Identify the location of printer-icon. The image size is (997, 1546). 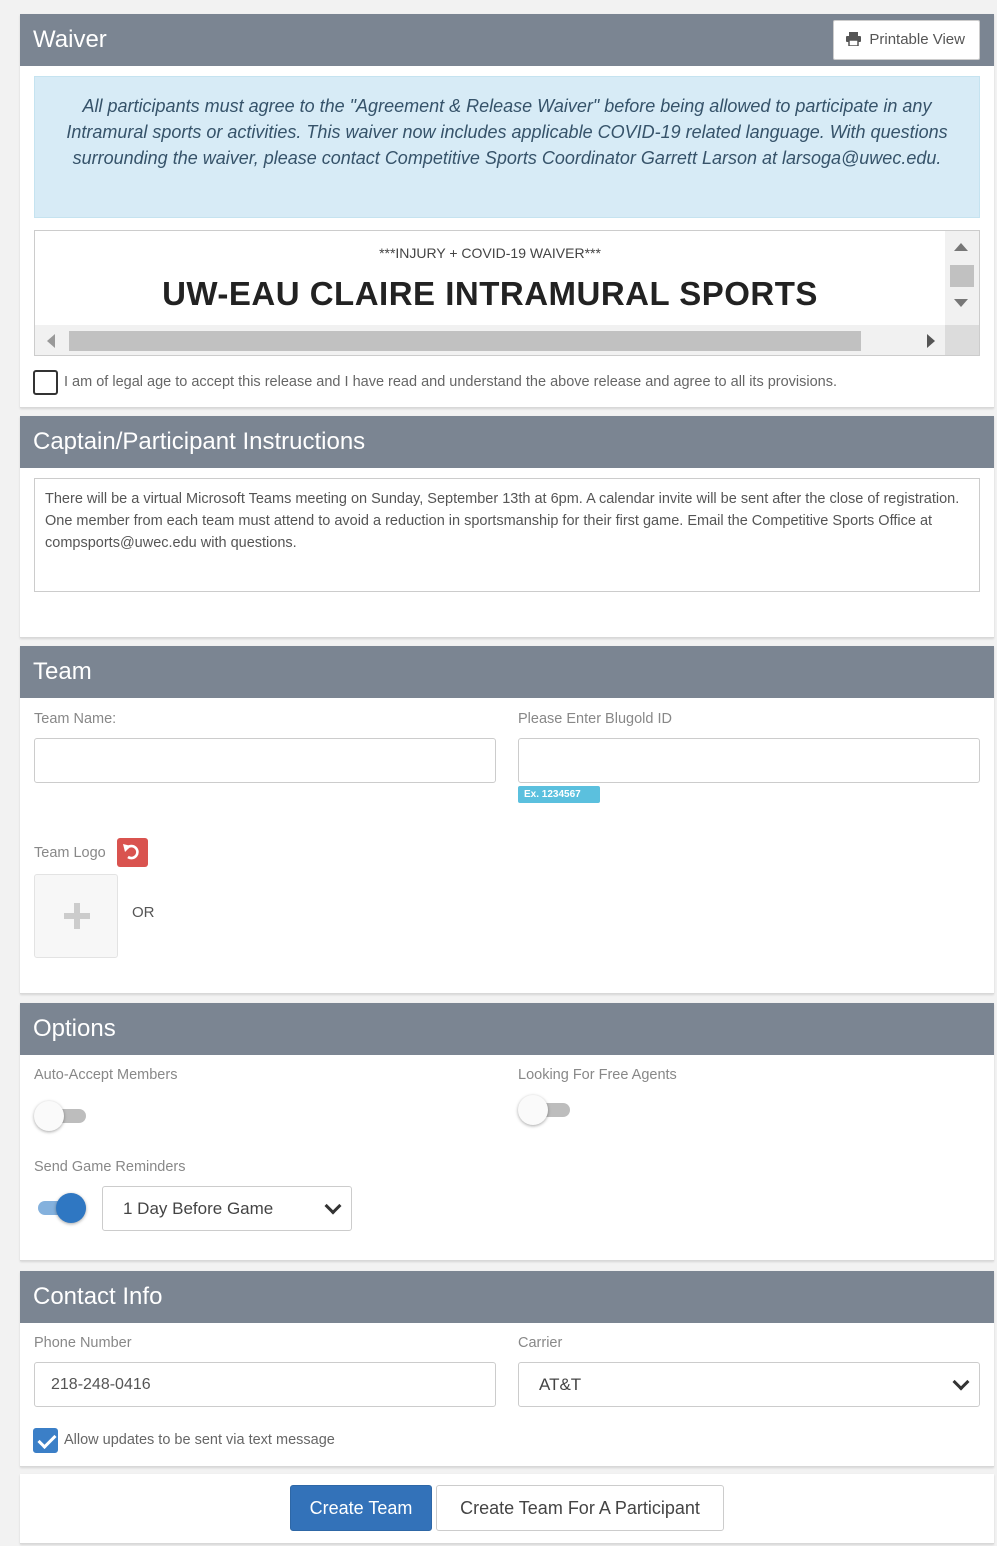
(854, 39).